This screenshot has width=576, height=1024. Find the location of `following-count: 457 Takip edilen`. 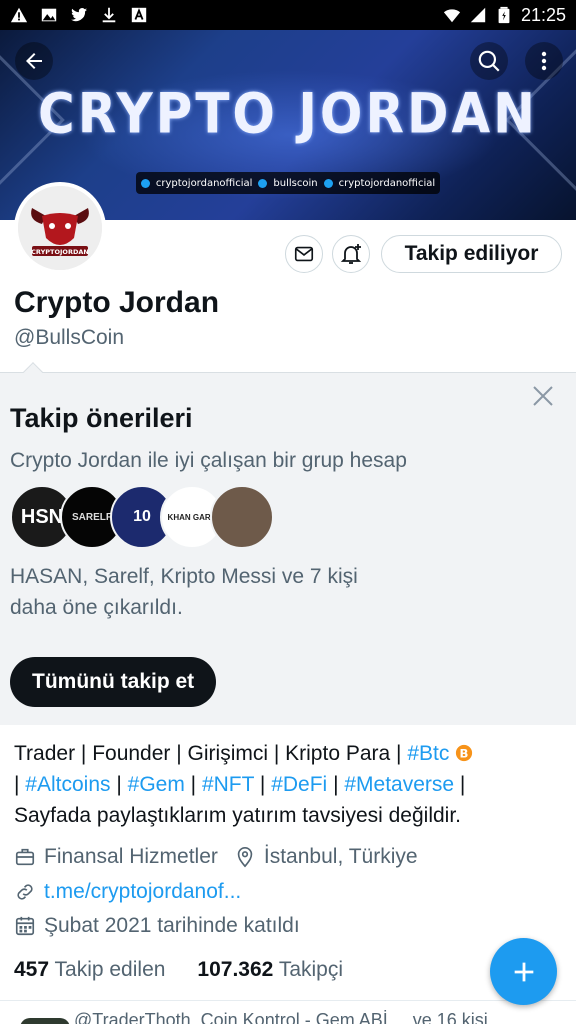

following-count: 457 Takip edilen is located at coordinates (89, 970).